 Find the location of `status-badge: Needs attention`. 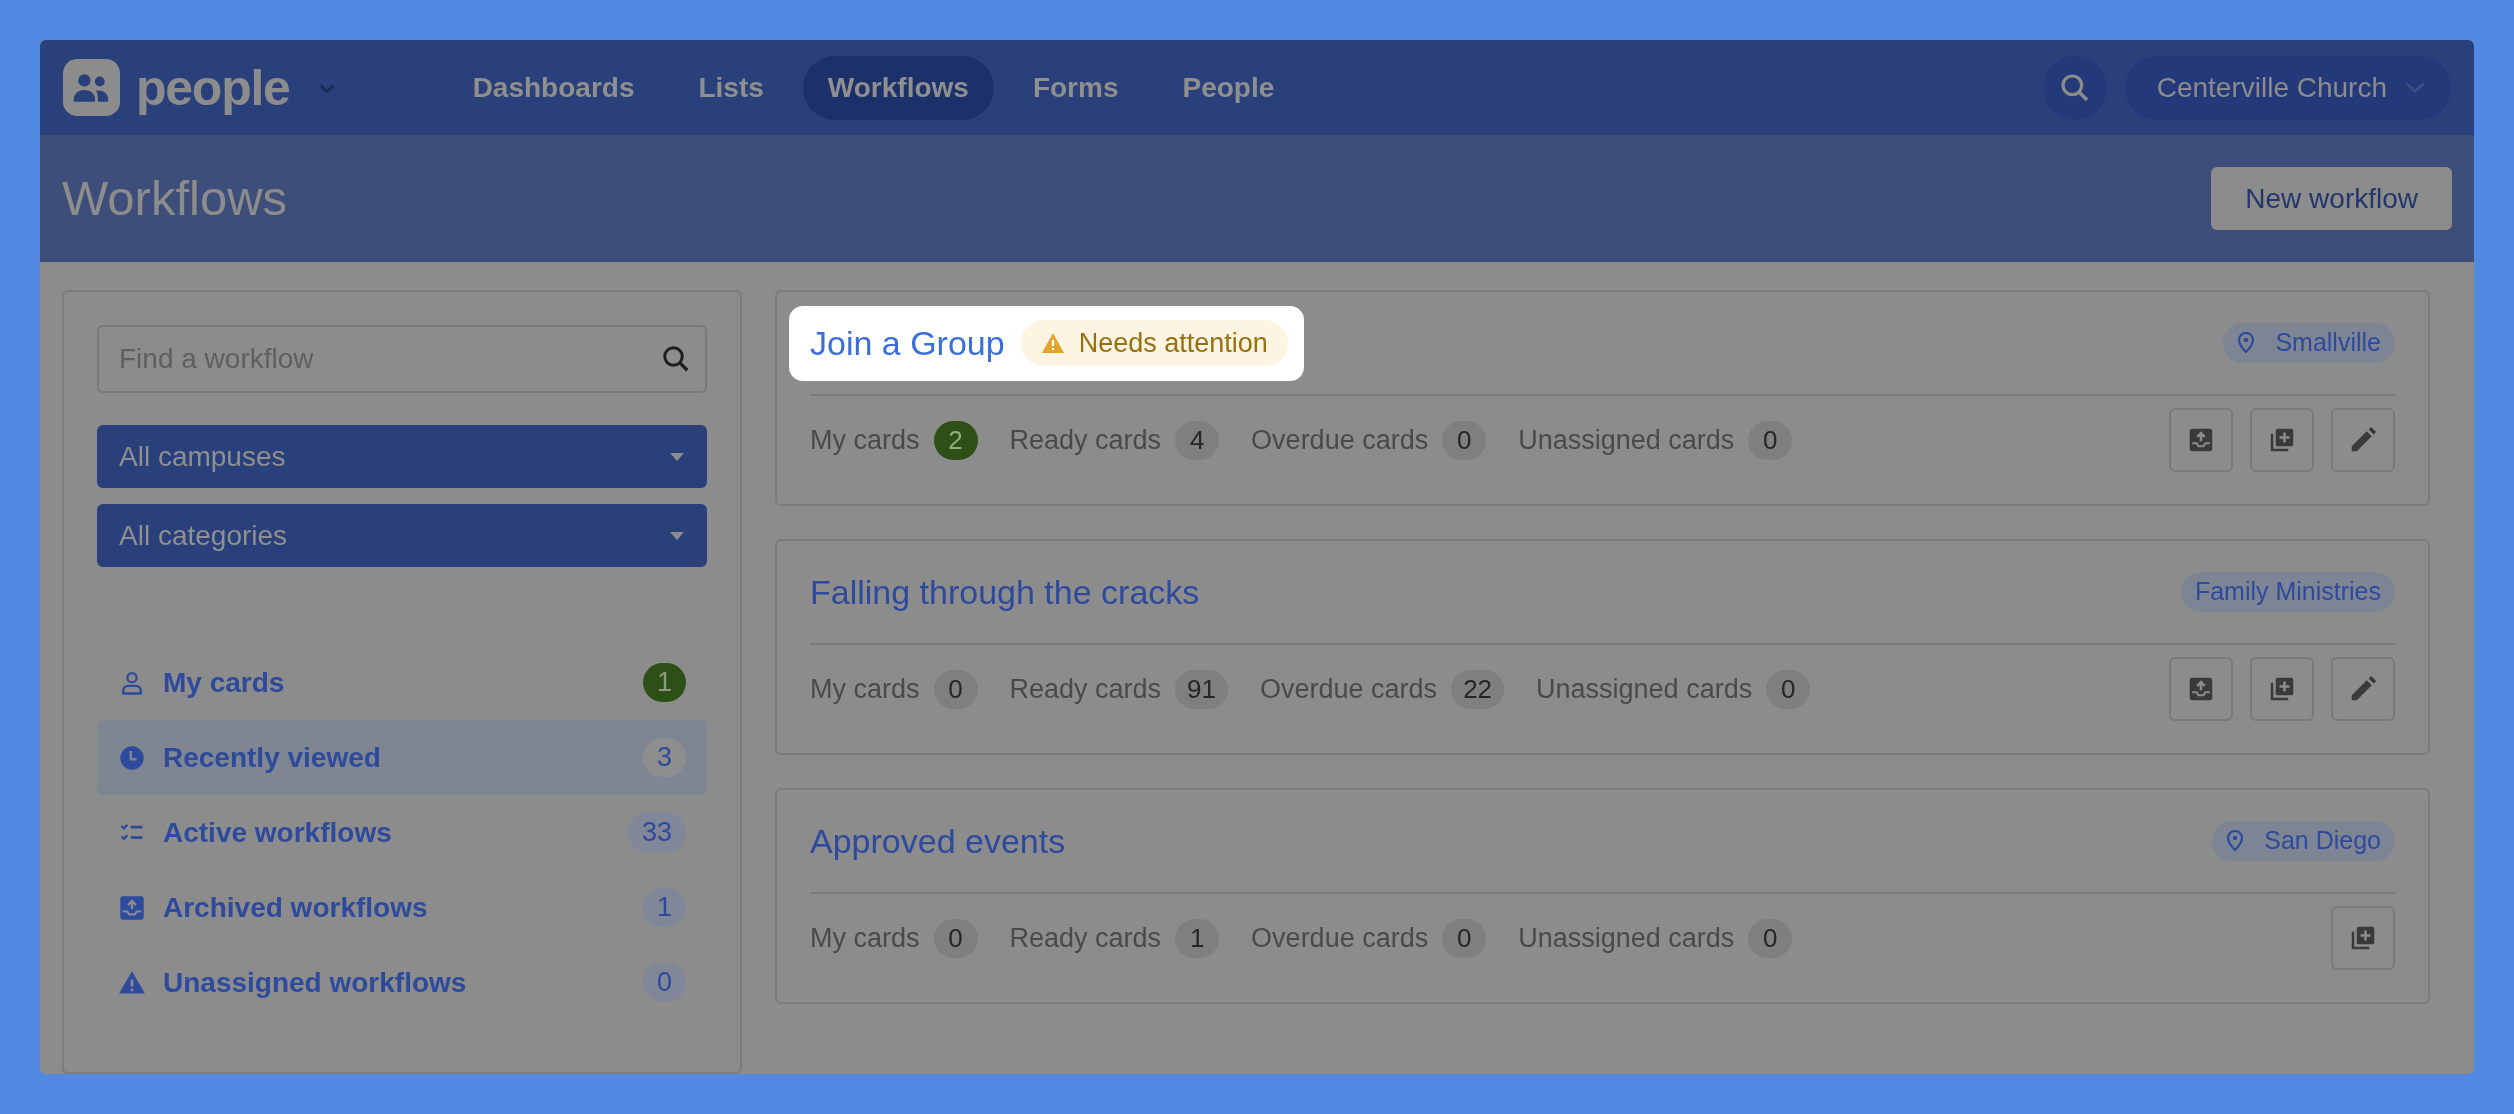

status-badge: Needs attention is located at coordinates (1154, 343).